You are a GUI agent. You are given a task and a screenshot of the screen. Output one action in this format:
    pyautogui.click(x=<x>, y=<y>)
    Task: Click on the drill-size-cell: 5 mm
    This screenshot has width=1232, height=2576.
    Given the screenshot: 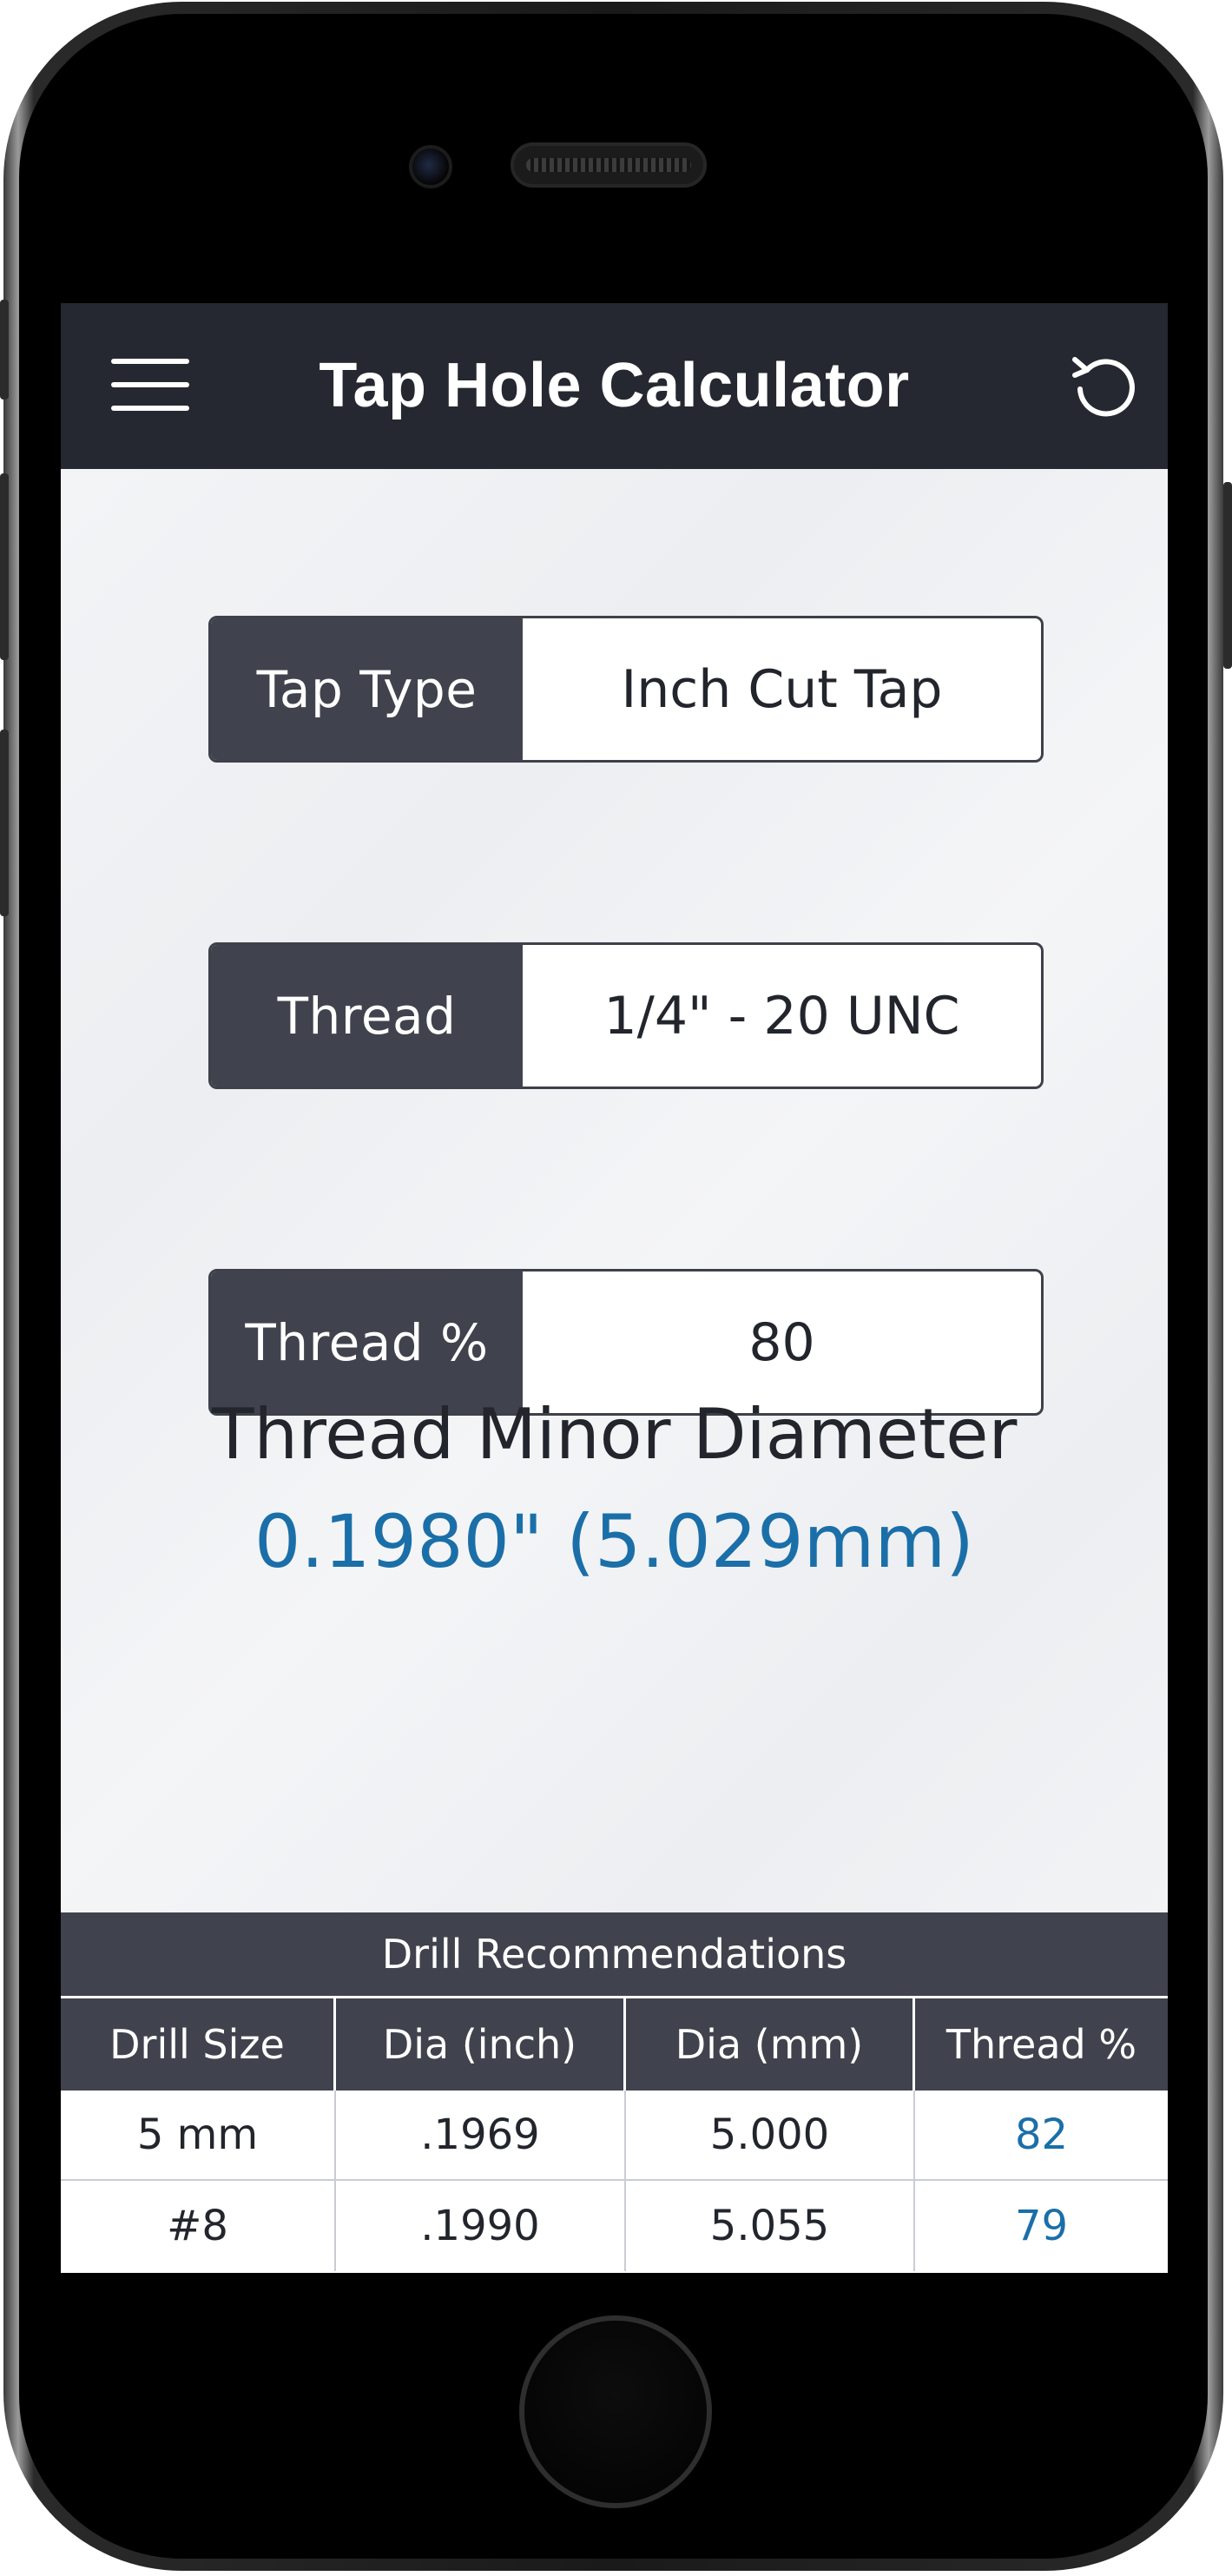 What is the action you would take?
    pyautogui.click(x=198, y=2135)
    